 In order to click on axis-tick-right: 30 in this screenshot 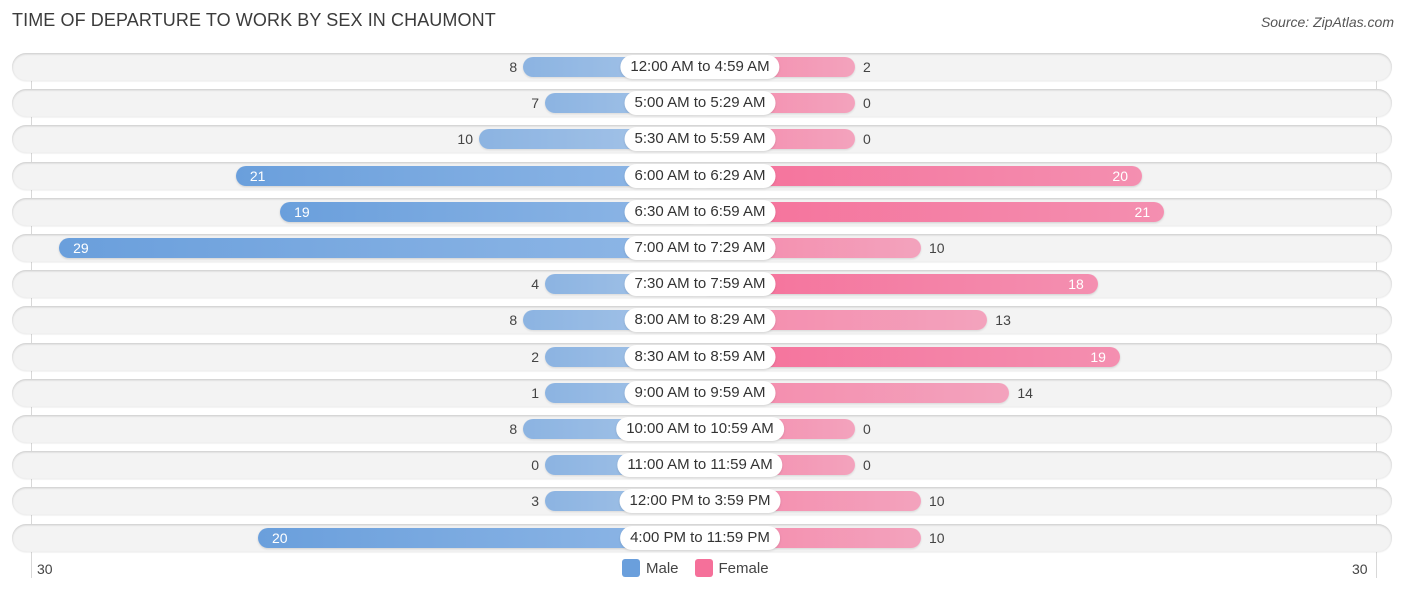, I will do `click(1360, 569)`.